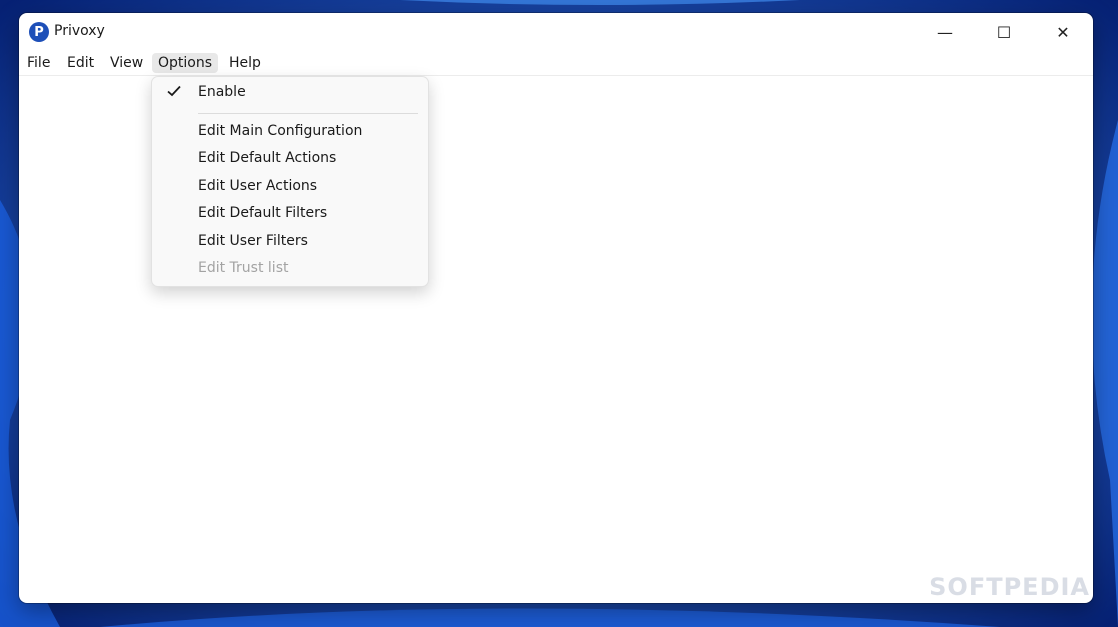 Image resolution: width=1118 pixels, height=627 pixels. I want to click on menu-item-edit-default-filters: Edit Default Filters, so click(262, 213).